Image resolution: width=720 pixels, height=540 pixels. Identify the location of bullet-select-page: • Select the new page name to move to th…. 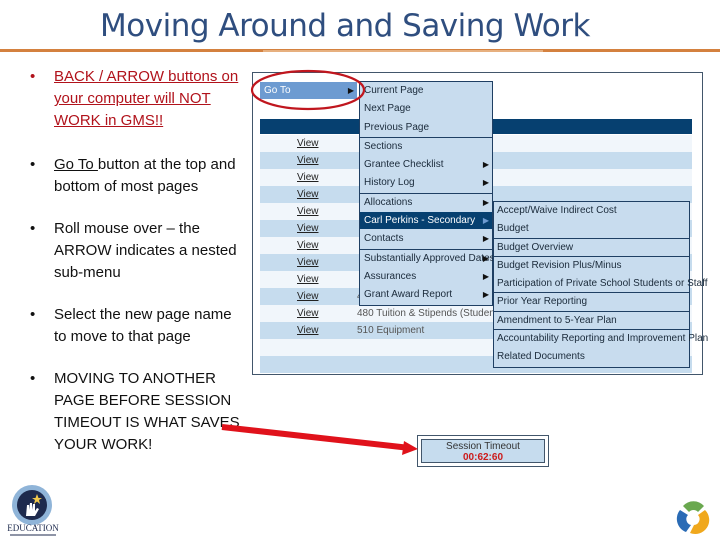
(135, 326).